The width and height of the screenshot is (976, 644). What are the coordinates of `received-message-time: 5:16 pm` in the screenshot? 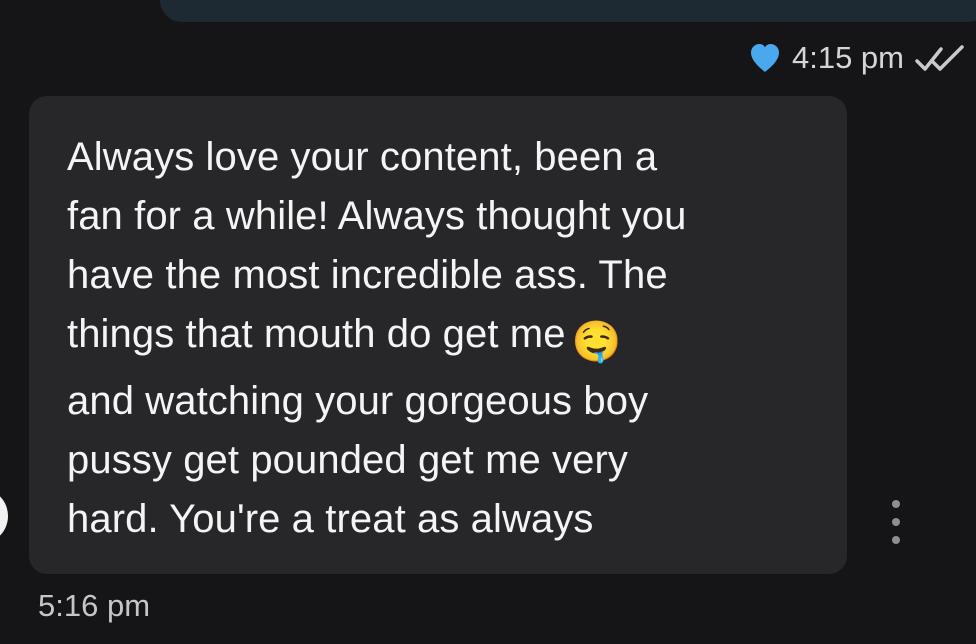 It's located at (94, 605).